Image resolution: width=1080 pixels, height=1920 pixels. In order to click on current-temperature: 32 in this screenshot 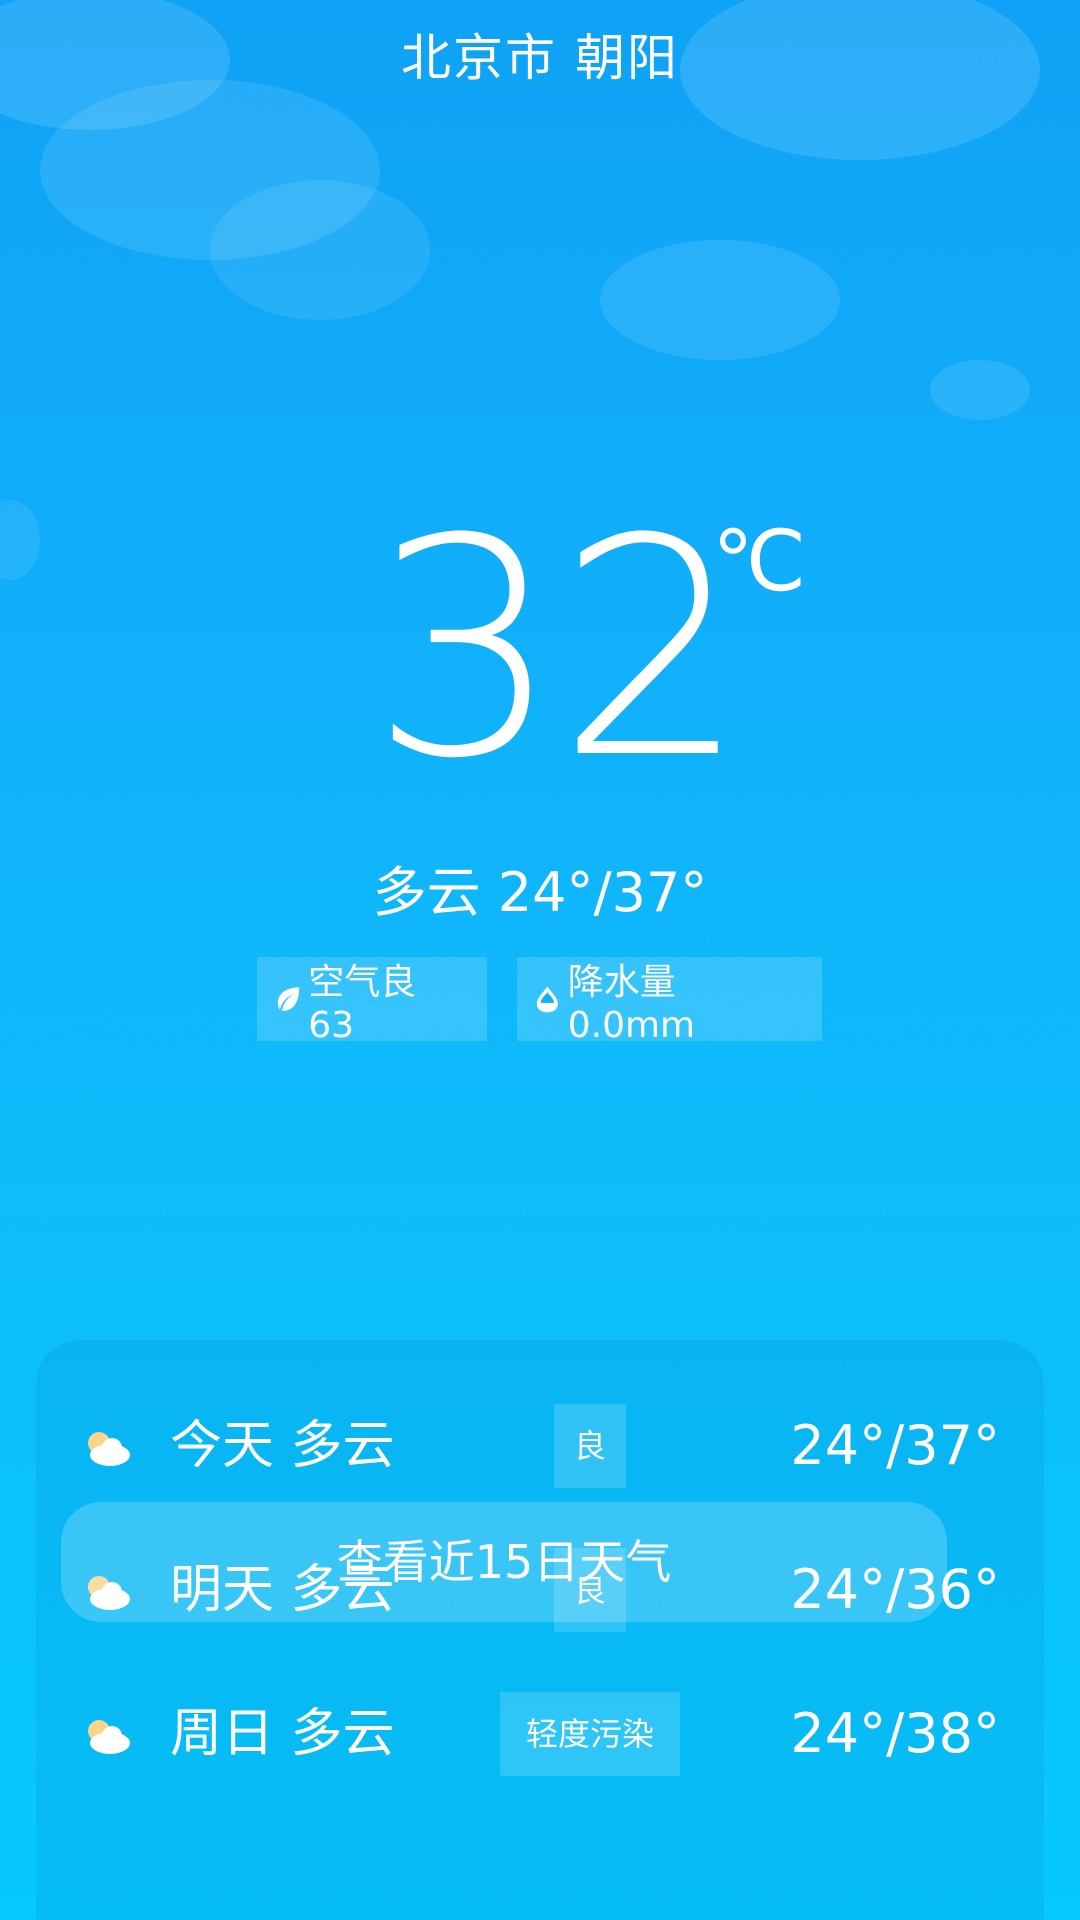, I will do `click(559, 649)`.